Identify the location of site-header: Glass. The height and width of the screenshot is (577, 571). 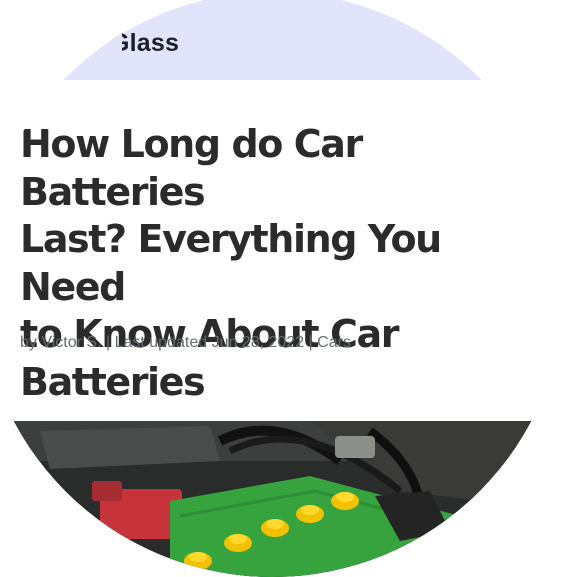
(282, 40).